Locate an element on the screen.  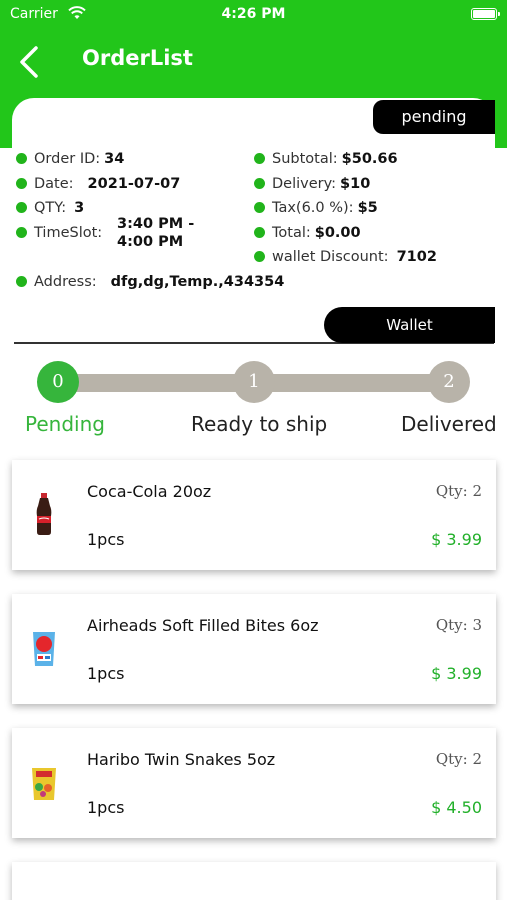
payment-method-badge: Wallet is located at coordinates (409, 325).